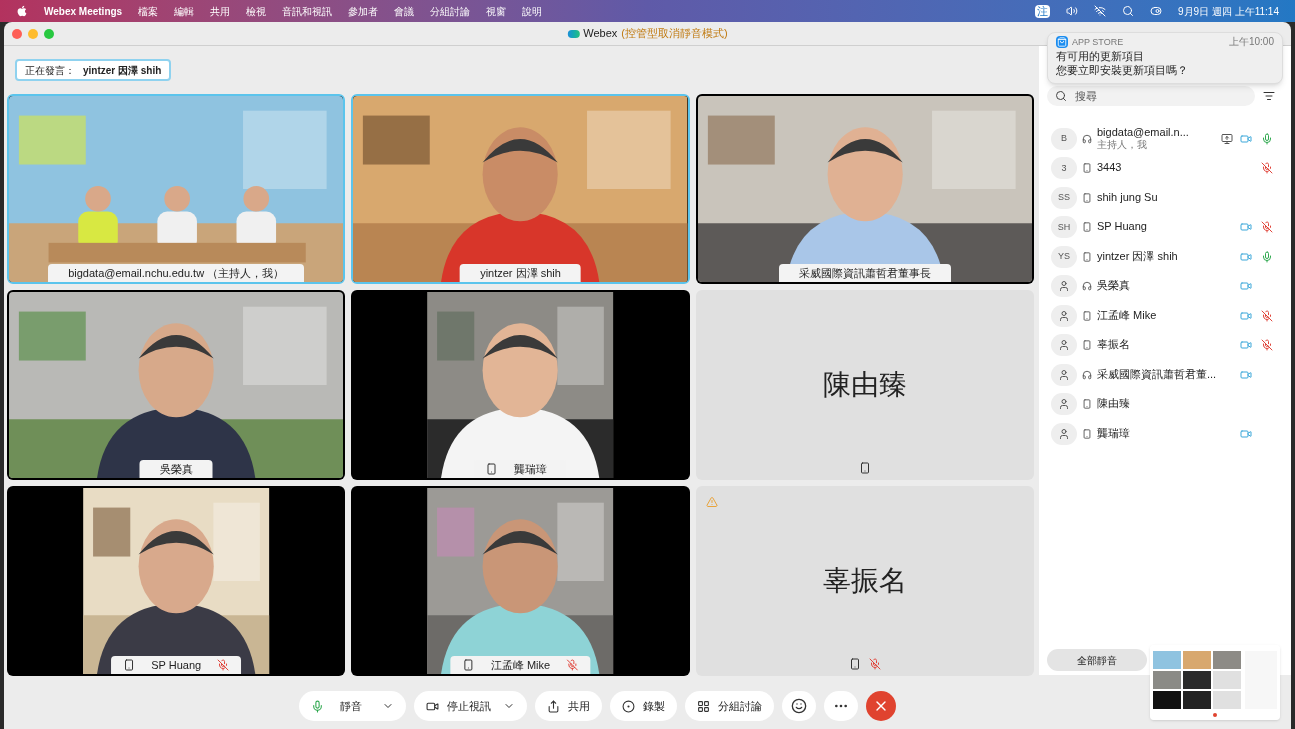 The height and width of the screenshot is (729, 1295). Describe the element at coordinates (1064, 197) in the screenshot. I see `avatar-initials: SS` at that location.